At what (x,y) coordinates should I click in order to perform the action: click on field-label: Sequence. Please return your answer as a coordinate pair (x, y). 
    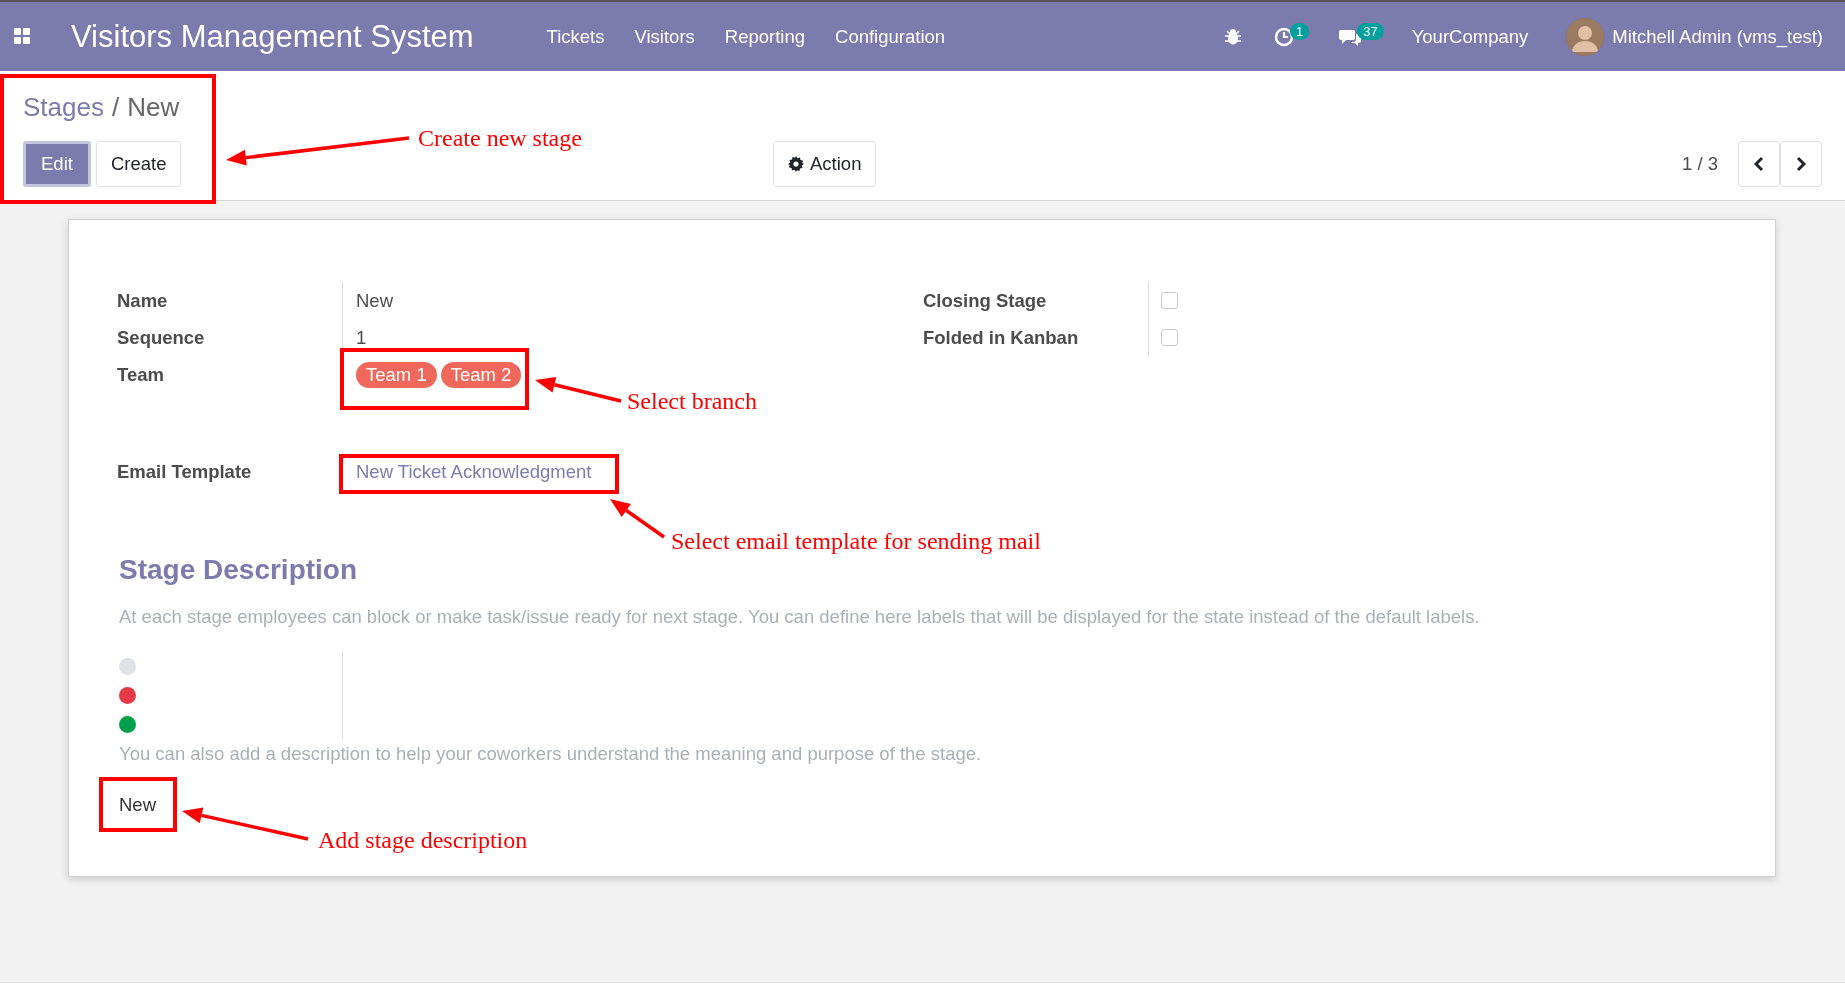
    Looking at the image, I should click on (161, 338).